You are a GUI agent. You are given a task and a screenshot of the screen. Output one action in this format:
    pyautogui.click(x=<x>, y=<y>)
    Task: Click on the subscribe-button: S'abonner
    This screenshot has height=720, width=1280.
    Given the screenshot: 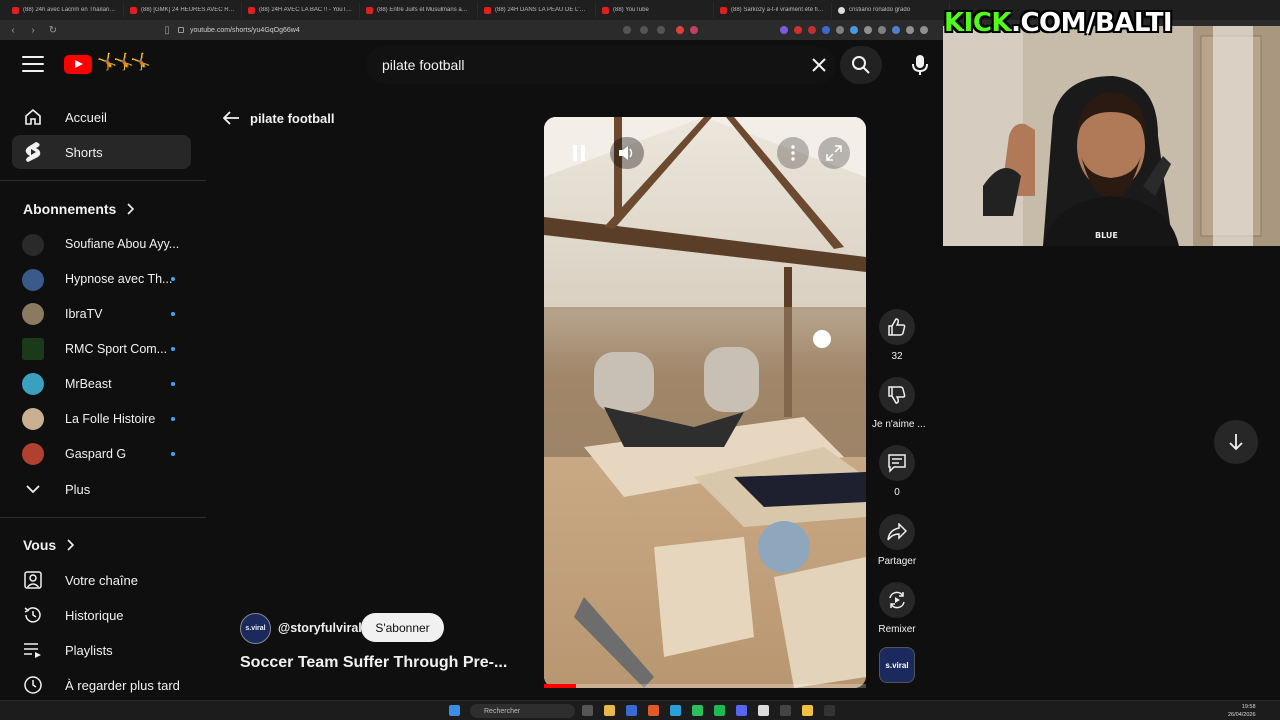 What is the action you would take?
    pyautogui.click(x=402, y=627)
    